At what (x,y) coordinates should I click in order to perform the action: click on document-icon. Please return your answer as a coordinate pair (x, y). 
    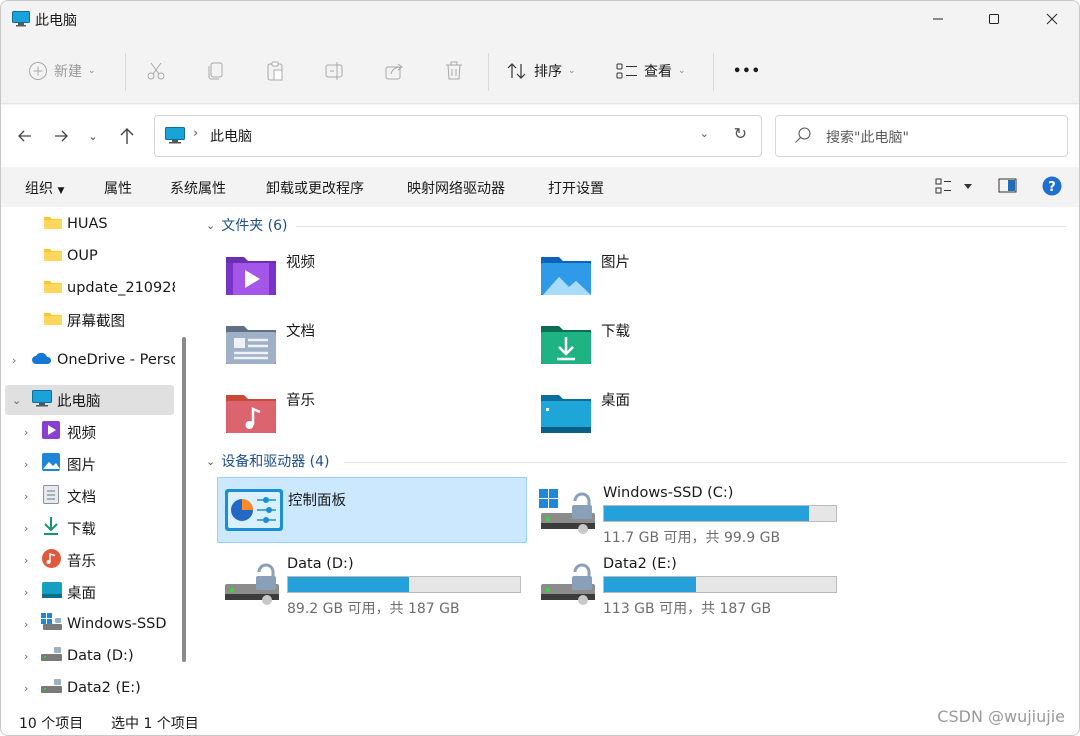
    Looking at the image, I should click on (51, 496).